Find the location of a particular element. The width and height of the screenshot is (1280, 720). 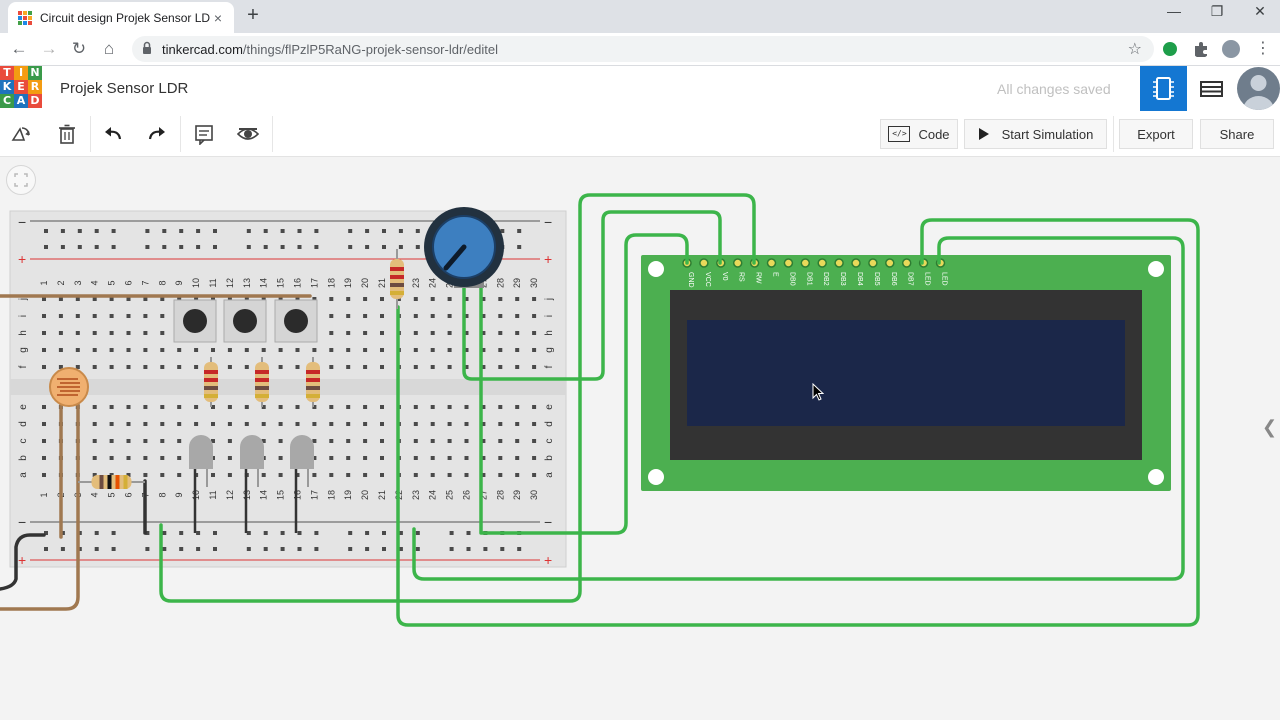

code-button: </> Code is located at coordinates (919, 134).